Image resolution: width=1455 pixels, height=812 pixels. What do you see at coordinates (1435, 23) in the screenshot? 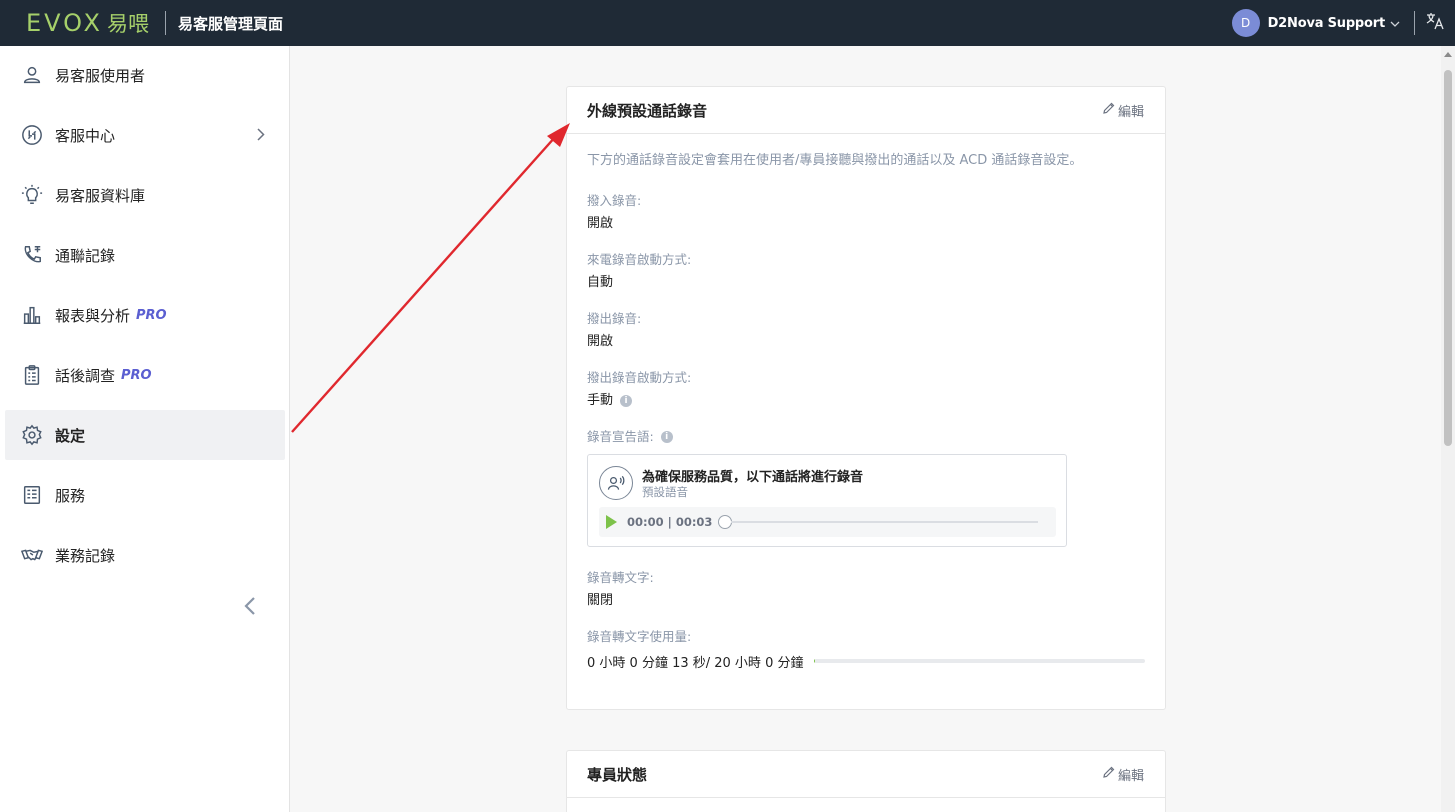
I see `language-icon` at bounding box center [1435, 23].